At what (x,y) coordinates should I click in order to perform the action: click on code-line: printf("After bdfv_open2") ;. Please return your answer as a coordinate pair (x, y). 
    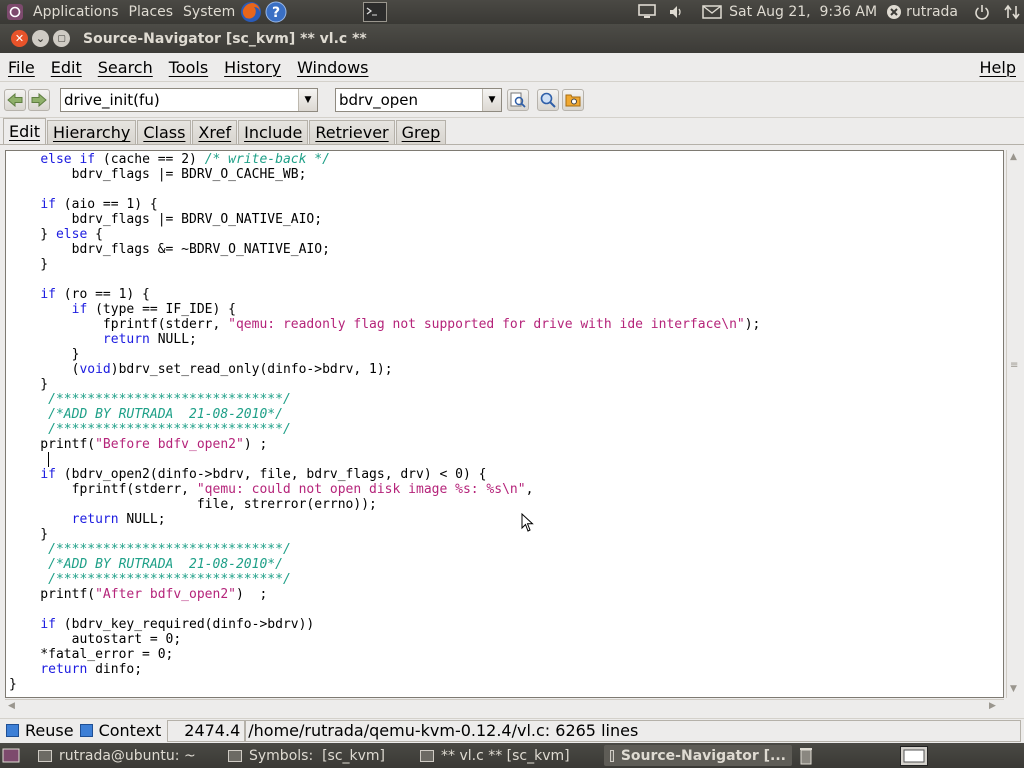
    Looking at the image, I should click on (384, 594).